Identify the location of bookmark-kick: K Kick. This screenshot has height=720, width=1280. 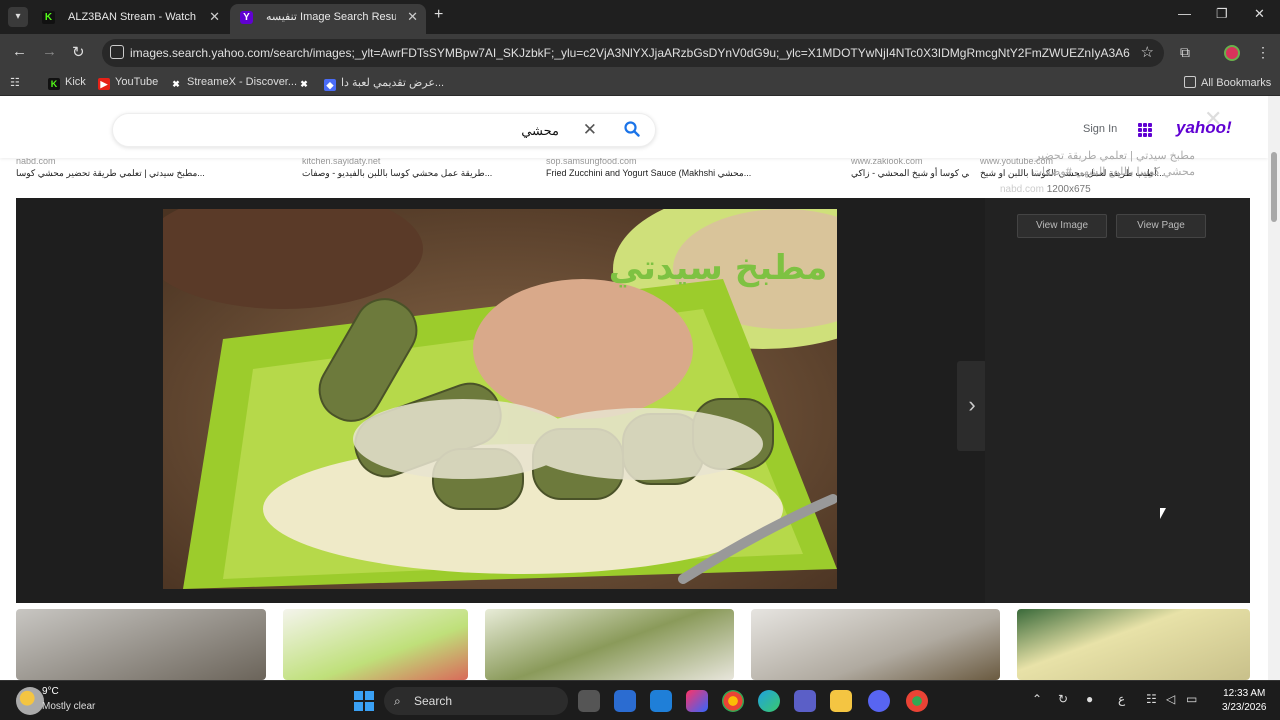
(67, 83).